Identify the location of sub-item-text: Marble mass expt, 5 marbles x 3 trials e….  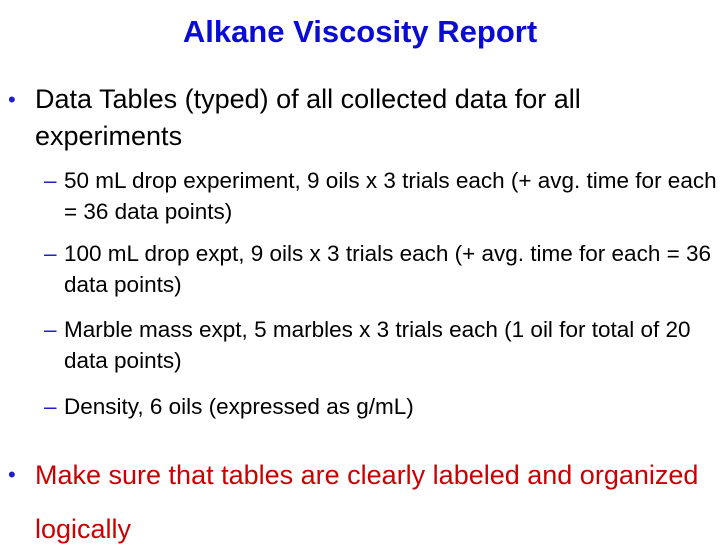
(377, 345).